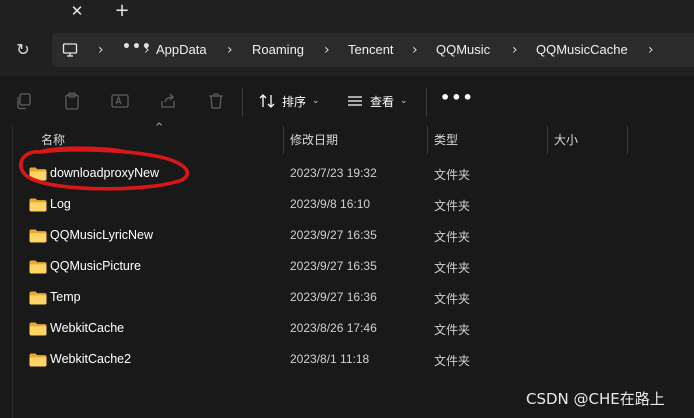 Image resolution: width=694 pixels, height=418 pixels. I want to click on breadcrumb-roaming: Roaming, so click(278, 50).